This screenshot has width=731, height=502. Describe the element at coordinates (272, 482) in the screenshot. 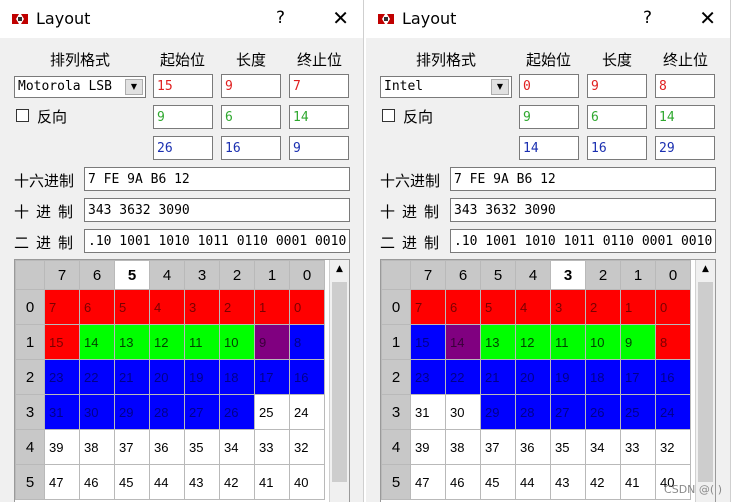

I see `grid-cell: 41` at that location.